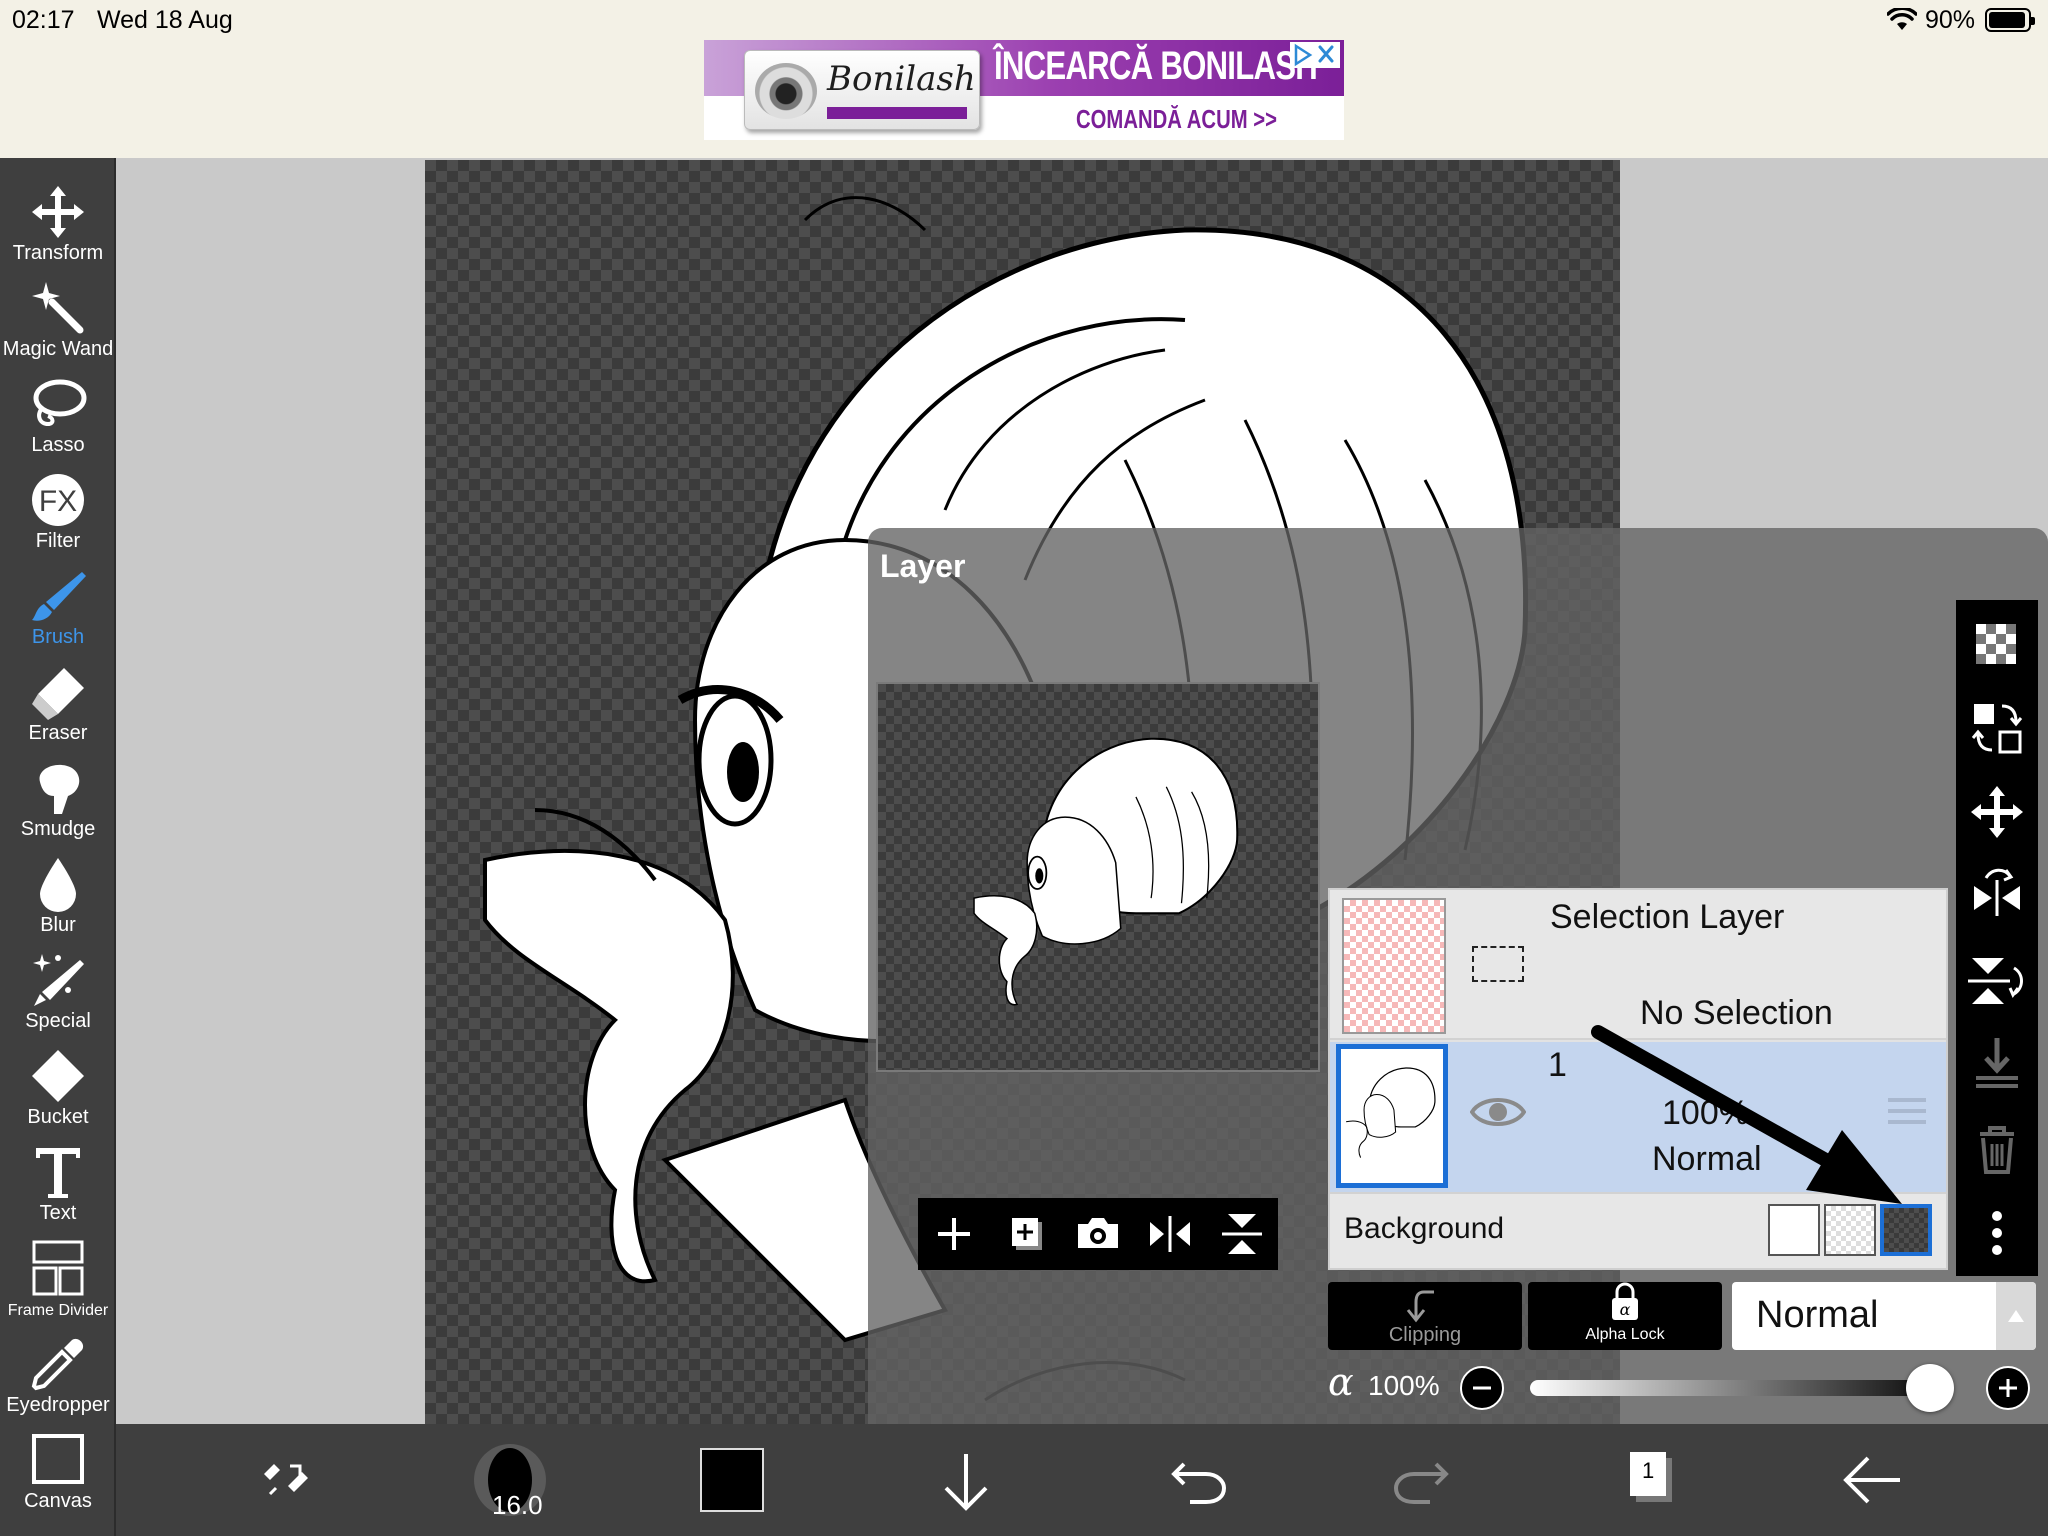 This screenshot has width=2048, height=1536. I want to click on layer-count: 1, so click(1648, 1470).